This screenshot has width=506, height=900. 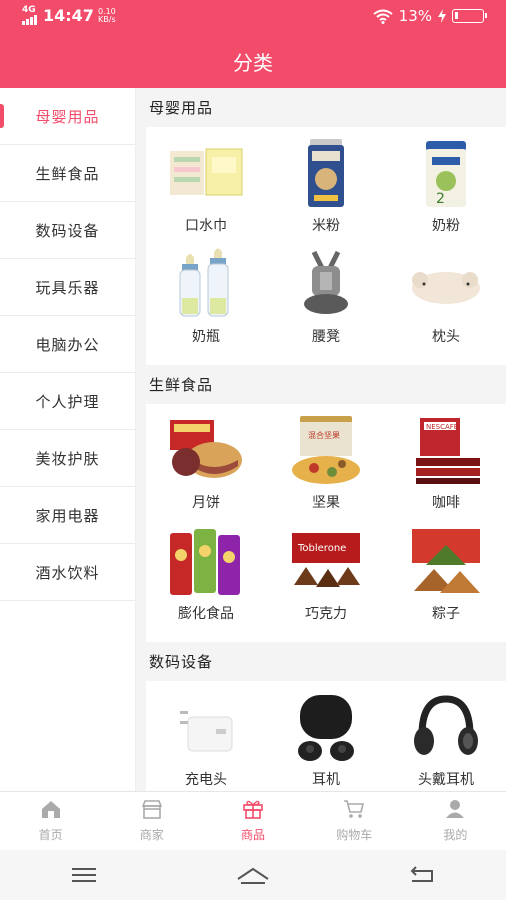 I want to click on product-item: 粽子, so click(x=446, y=580).